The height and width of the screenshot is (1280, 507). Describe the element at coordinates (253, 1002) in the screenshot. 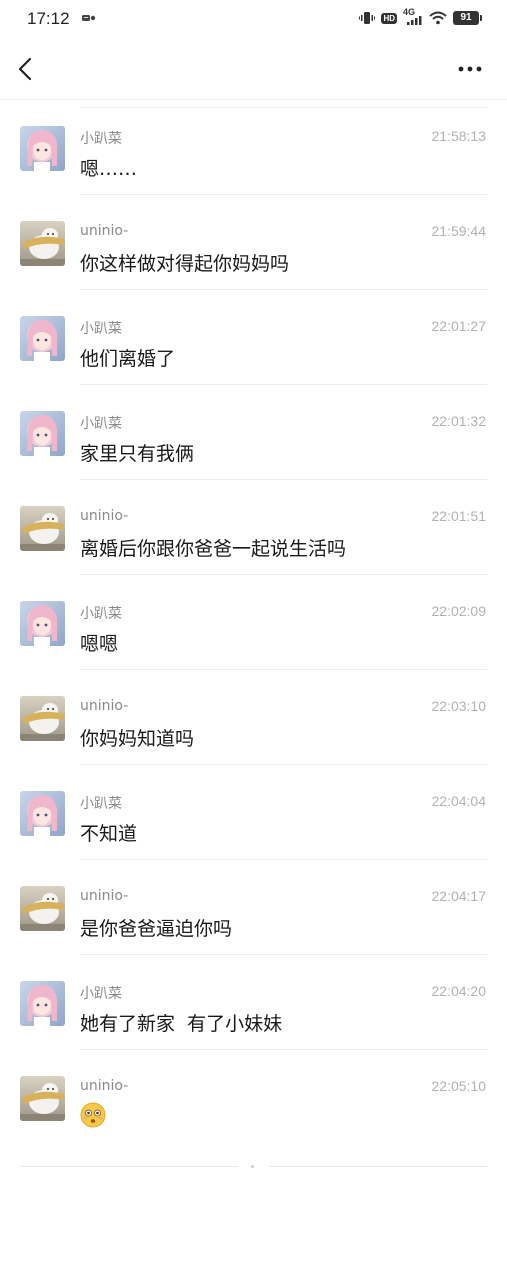

I see `message-row: 小趴菜 22:04:20 她有了新家 有了小妹妹` at that location.